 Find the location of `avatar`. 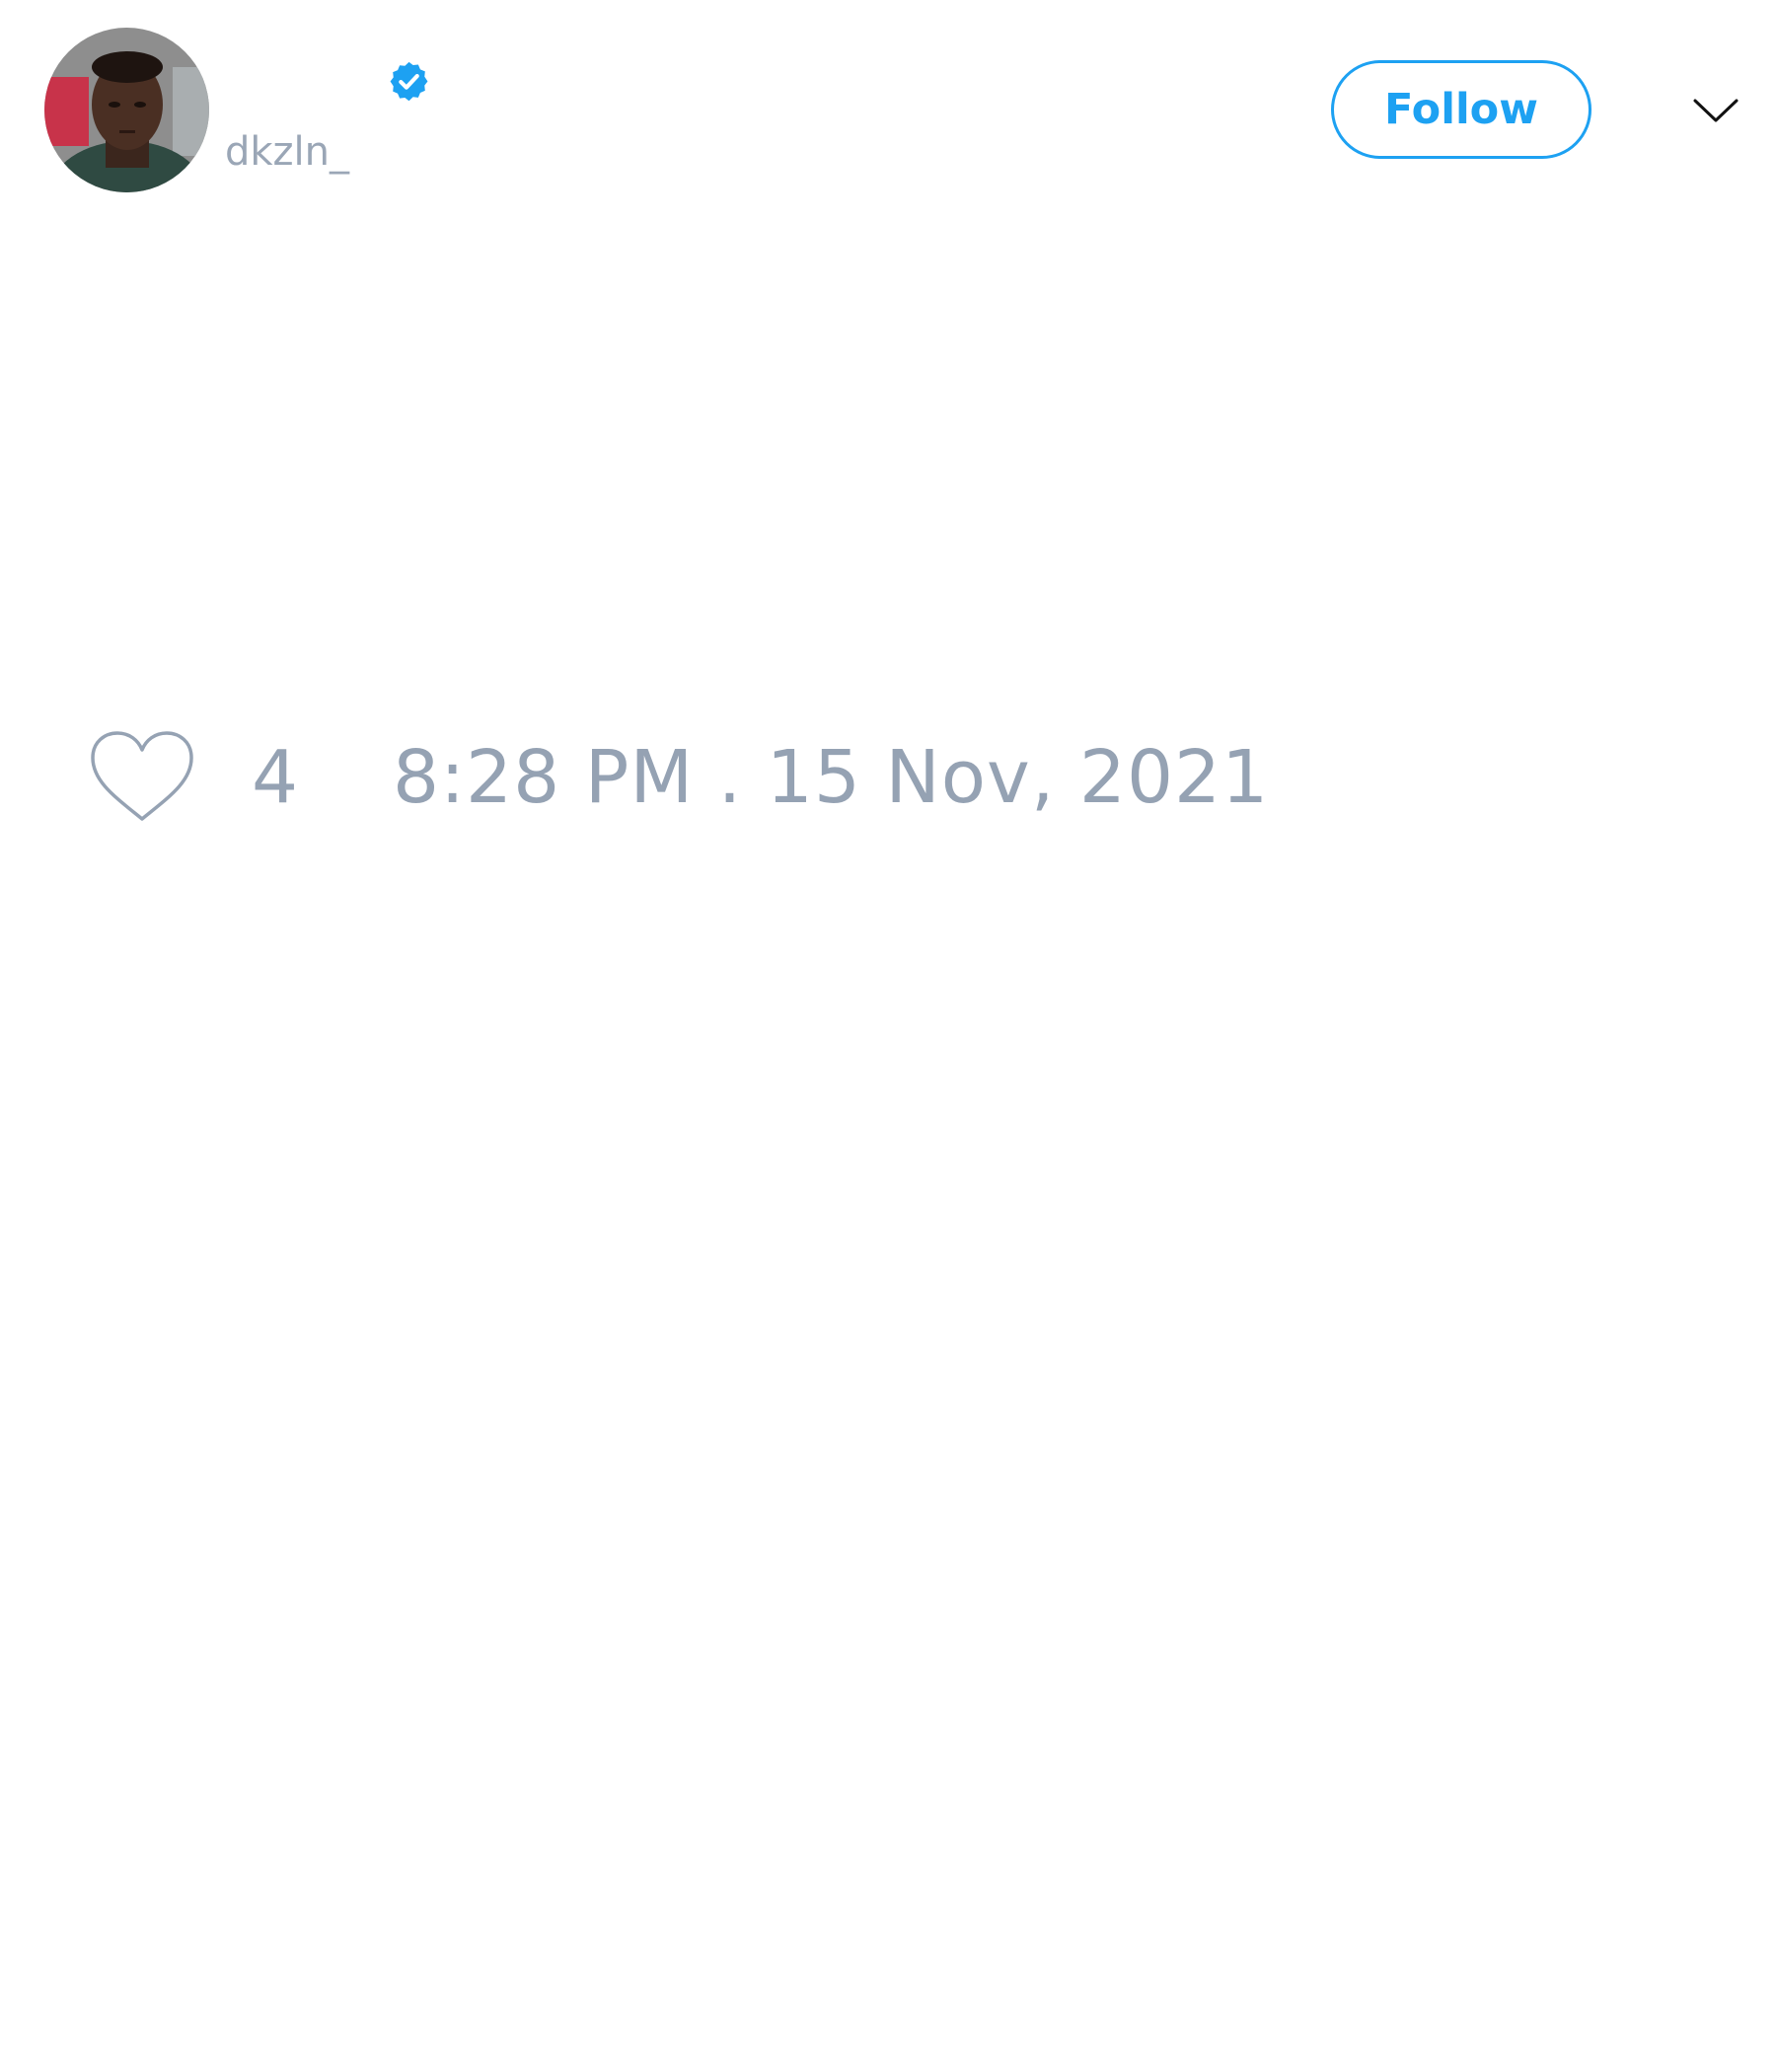

avatar is located at coordinates (127, 110).